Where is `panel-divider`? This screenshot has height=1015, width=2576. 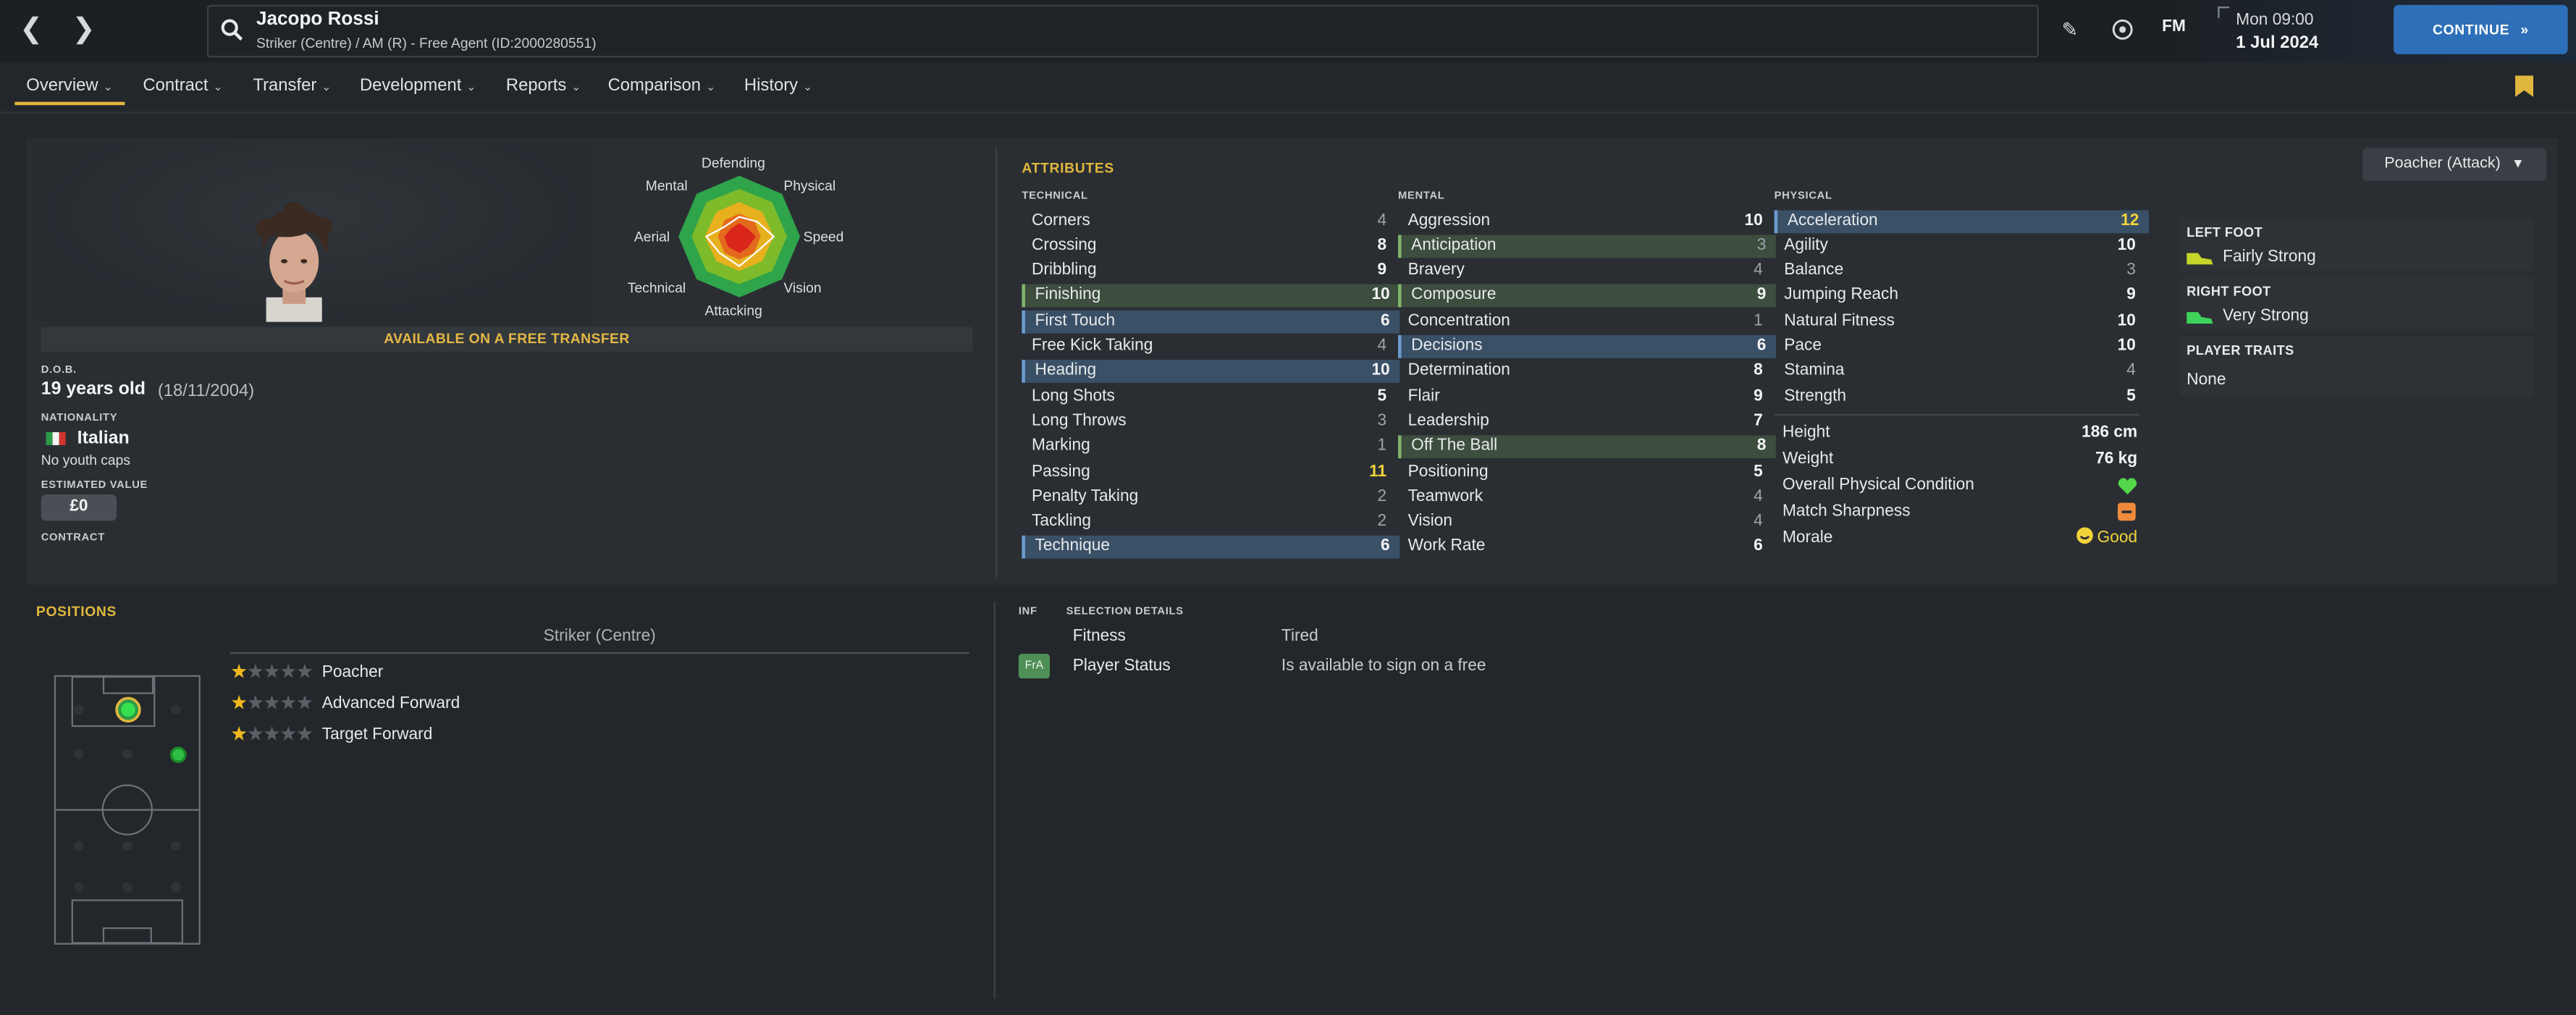
panel-divider is located at coordinates (997, 363).